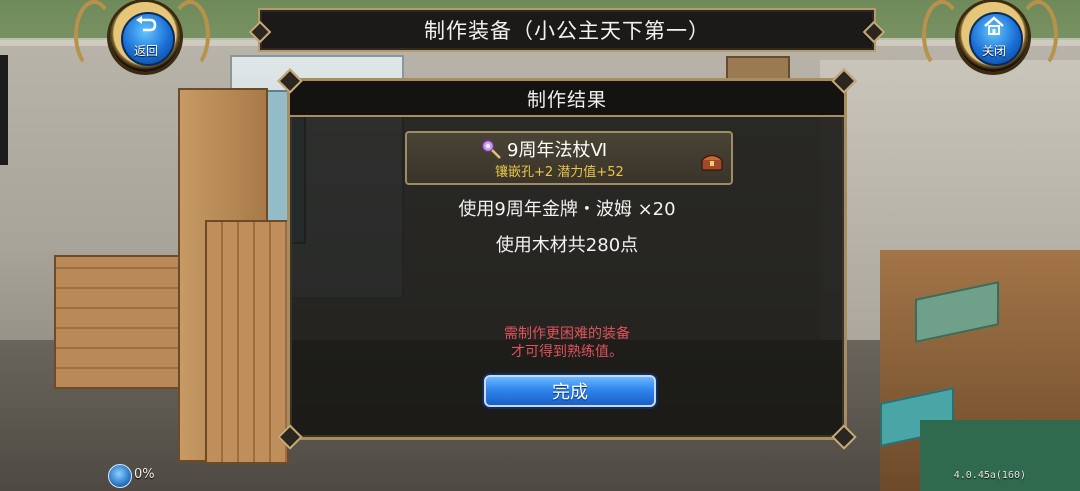  What do you see at coordinates (146, 27) in the screenshot?
I see `return-arrow-icon` at bounding box center [146, 27].